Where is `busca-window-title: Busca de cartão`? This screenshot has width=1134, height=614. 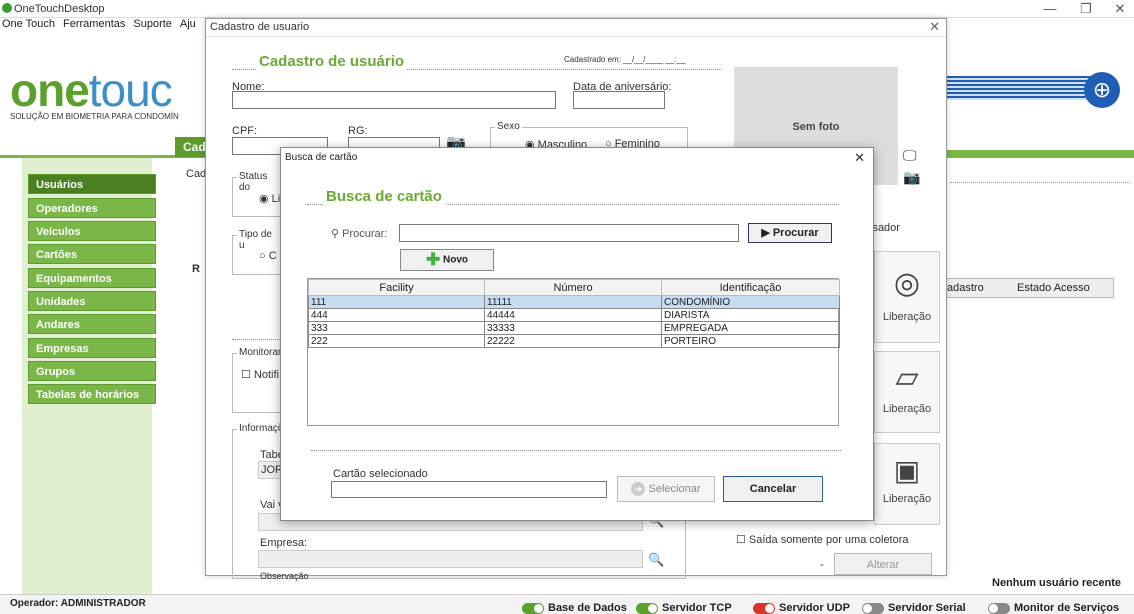 busca-window-title: Busca de cartão is located at coordinates (321, 157).